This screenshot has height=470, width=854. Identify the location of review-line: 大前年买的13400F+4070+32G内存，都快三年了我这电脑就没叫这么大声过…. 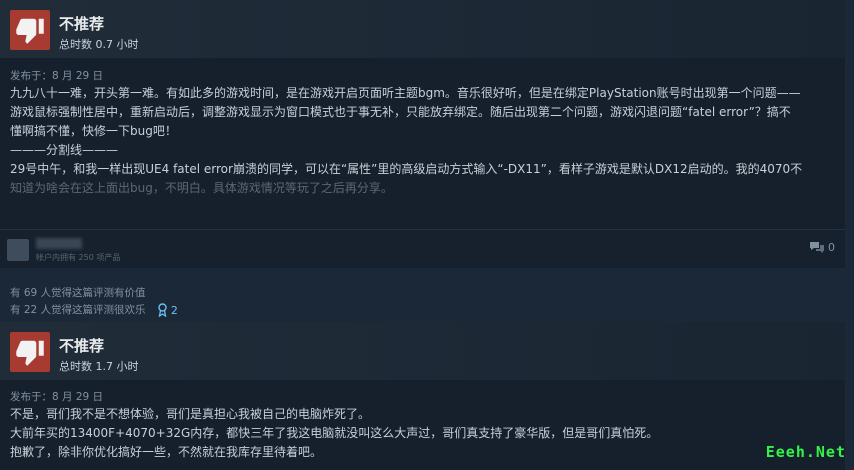
(334, 433).